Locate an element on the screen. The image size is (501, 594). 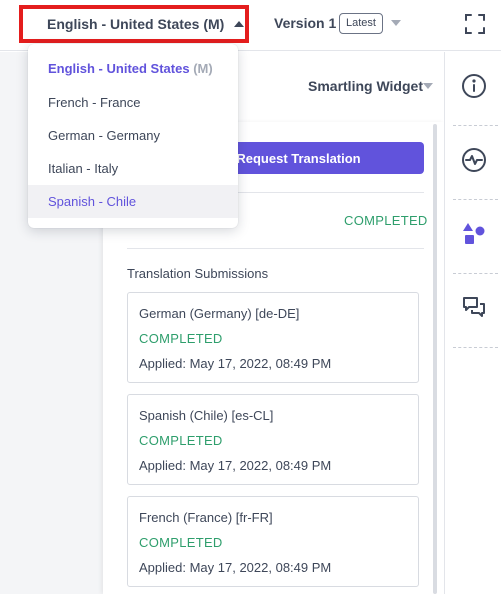
locale-option-spanish-chile: Spanish - Chile is located at coordinates (133, 201).